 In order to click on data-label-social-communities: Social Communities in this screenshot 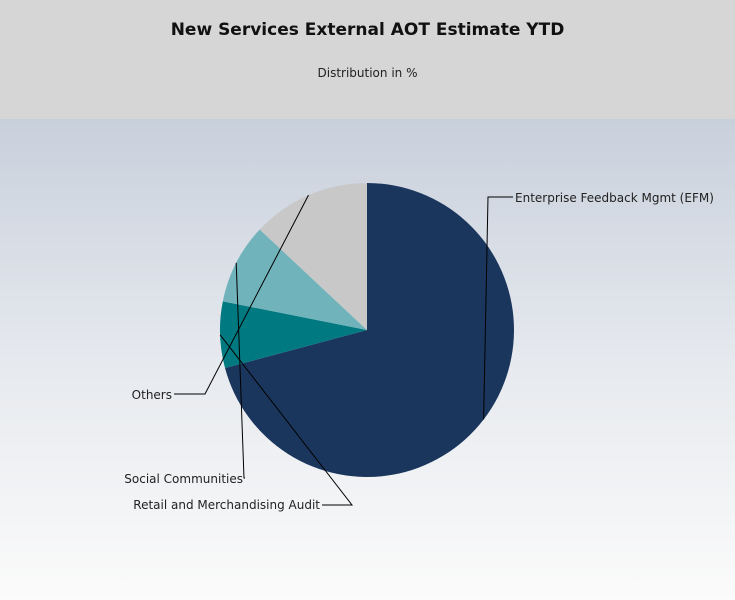, I will do `click(183, 479)`.